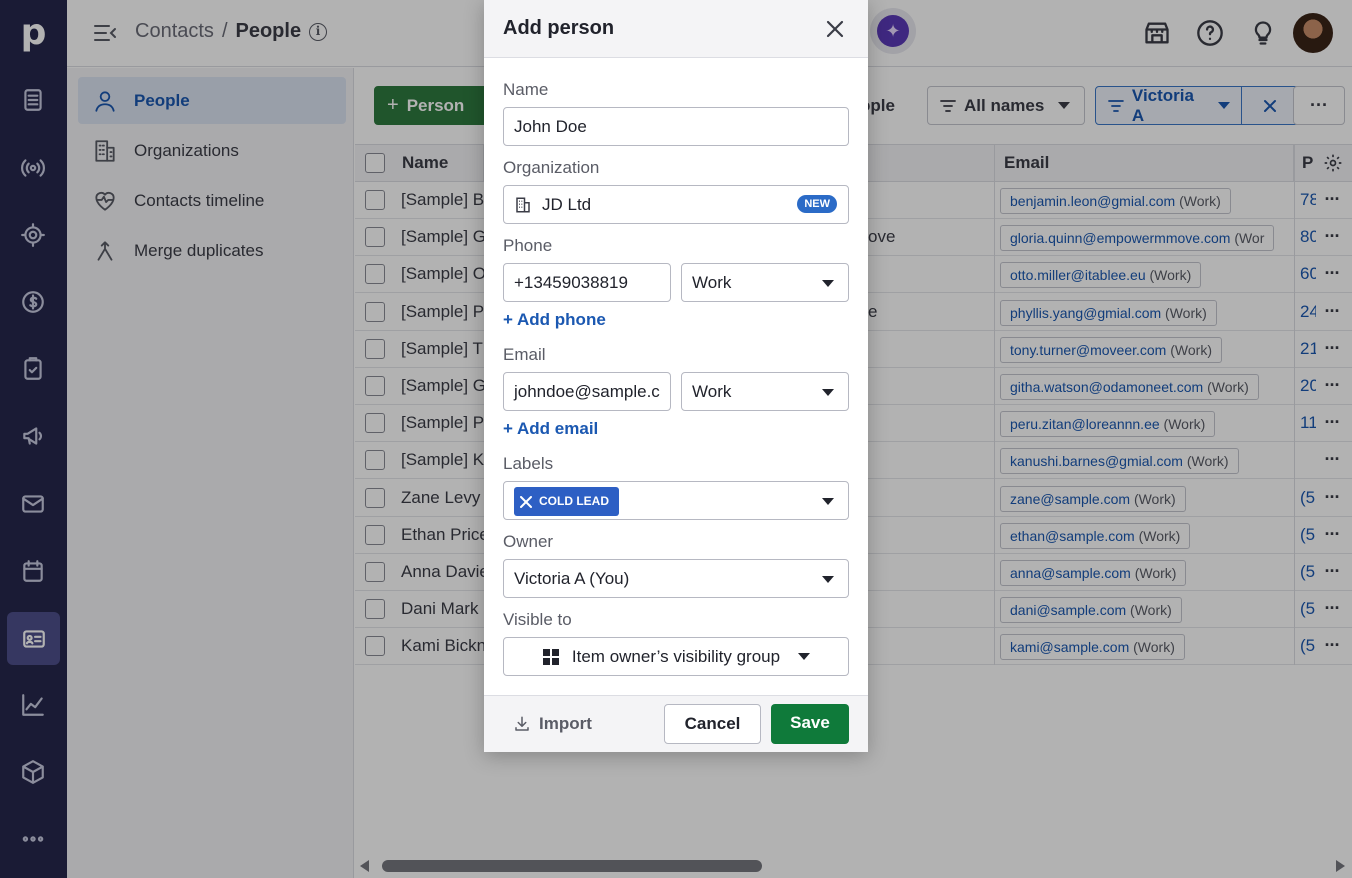 This screenshot has height=878, width=1352. I want to click on name-input: John Doe, so click(676, 126).